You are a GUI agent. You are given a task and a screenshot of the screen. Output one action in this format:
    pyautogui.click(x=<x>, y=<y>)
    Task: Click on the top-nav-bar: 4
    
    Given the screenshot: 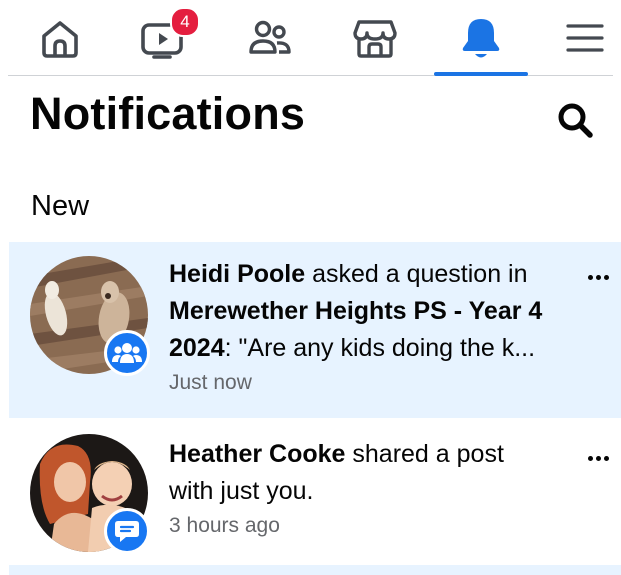 What is the action you would take?
    pyautogui.click(x=310, y=38)
    